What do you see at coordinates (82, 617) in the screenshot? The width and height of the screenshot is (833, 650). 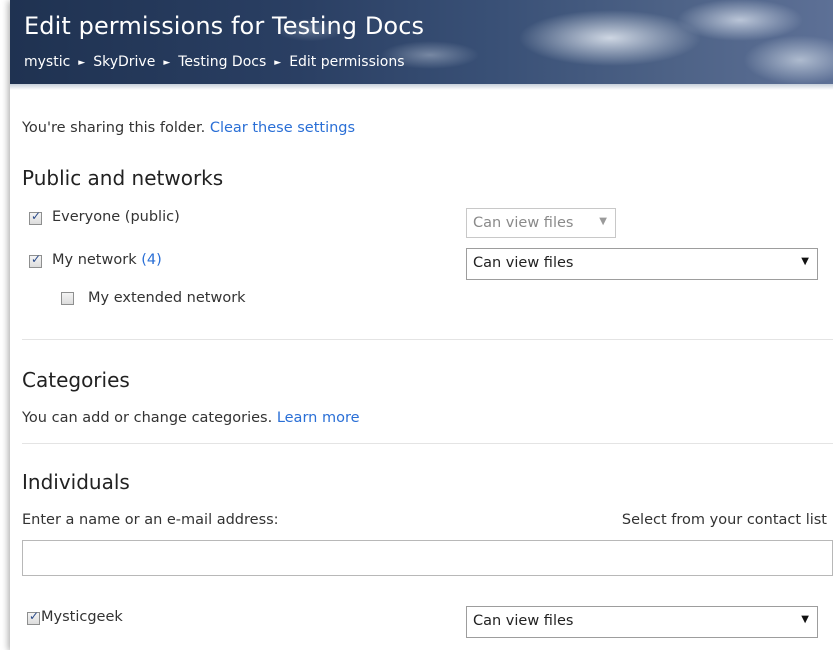 I see `mysticgeek-label: Mysticgeek` at bounding box center [82, 617].